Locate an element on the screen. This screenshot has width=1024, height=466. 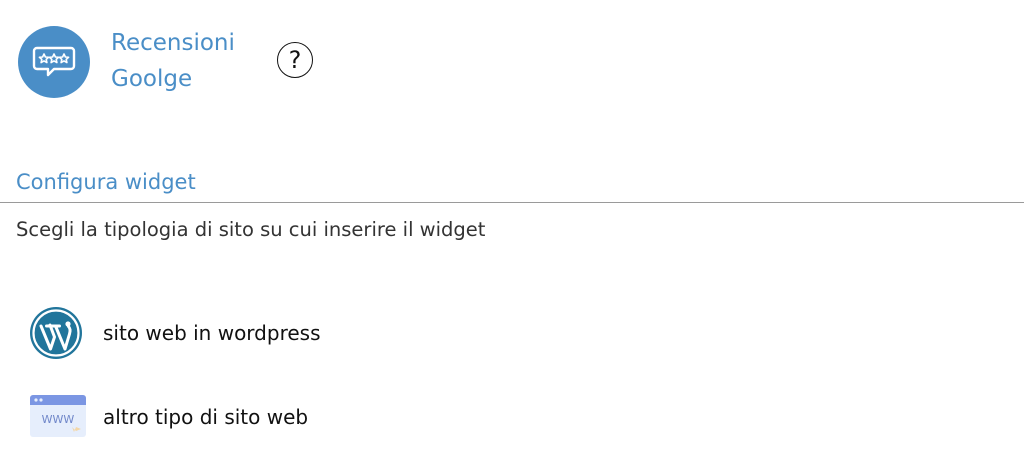
question-circle-icon: ? is located at coordinates (295, 60).